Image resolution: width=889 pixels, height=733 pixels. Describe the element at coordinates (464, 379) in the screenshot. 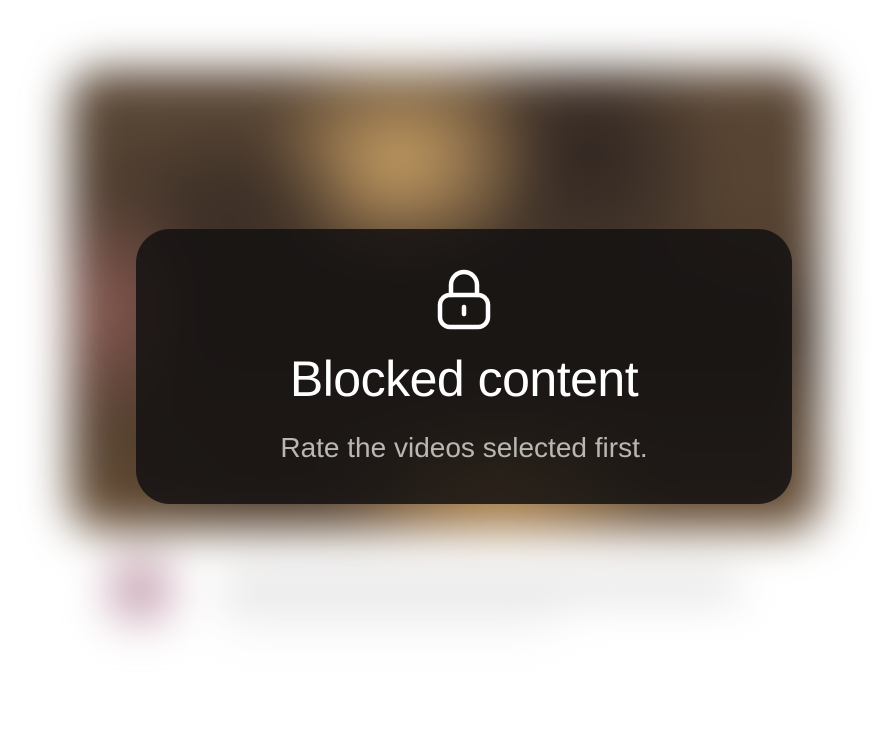

I see `overlay-title: Blocked content` at that location.